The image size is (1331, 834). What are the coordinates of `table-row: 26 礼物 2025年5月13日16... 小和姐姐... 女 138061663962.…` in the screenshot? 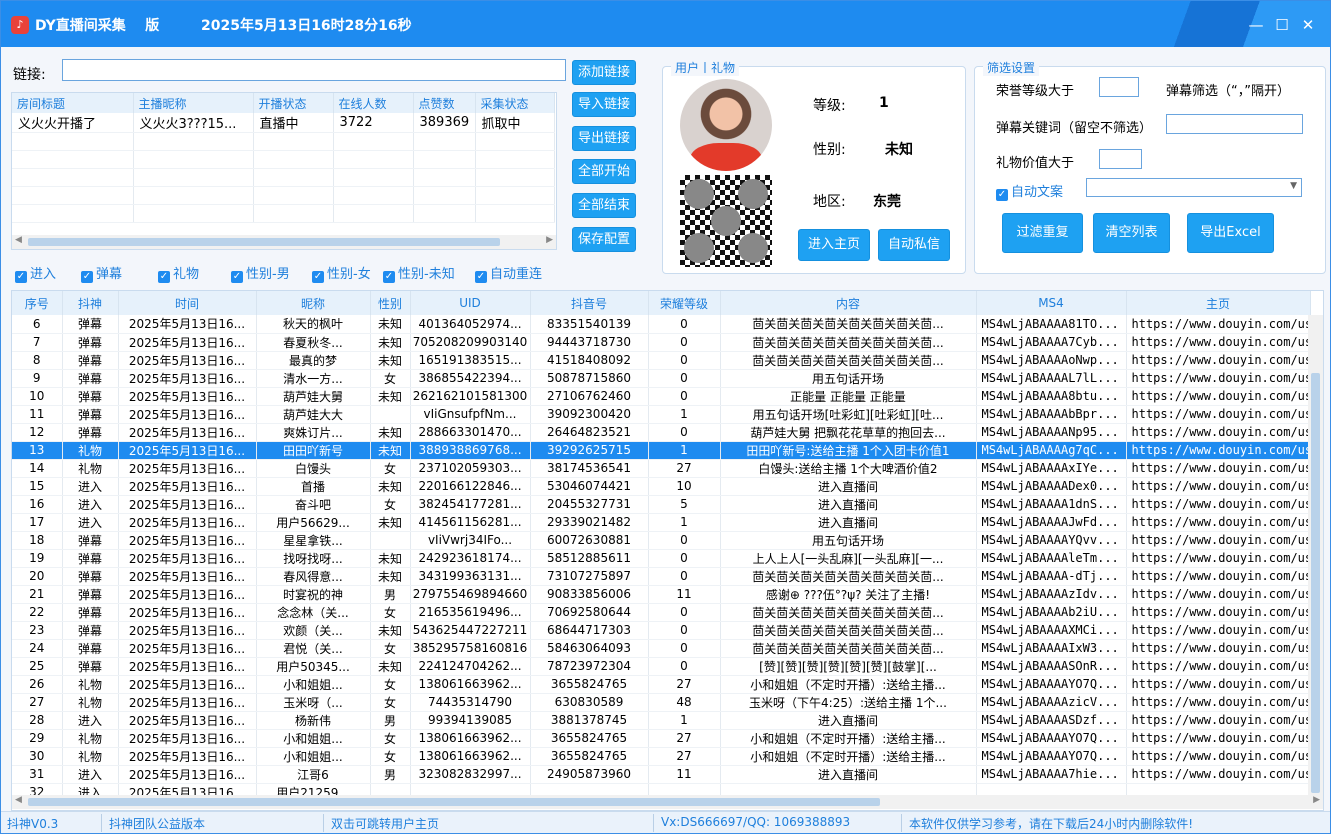 It's located at (661, 684).